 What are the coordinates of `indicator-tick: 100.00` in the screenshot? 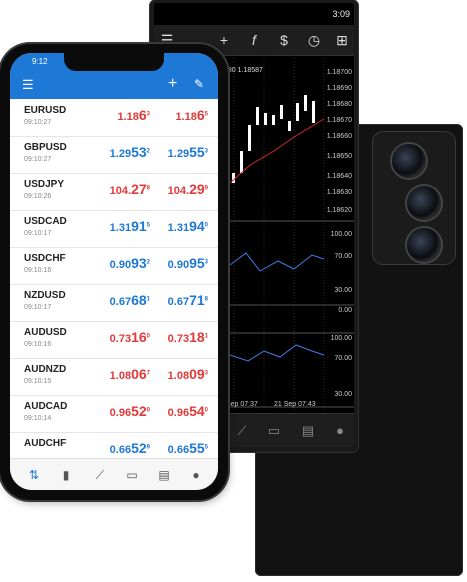 It's located at (341, 338).